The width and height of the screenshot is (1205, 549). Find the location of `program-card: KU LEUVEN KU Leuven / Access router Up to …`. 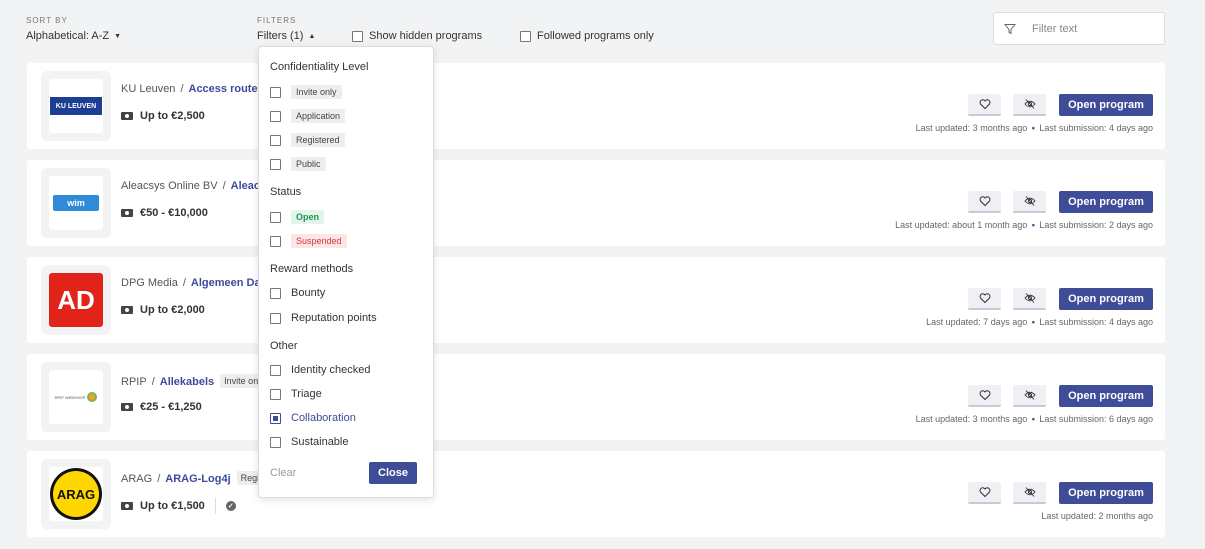

program-card: KU LEUVEN KU Leuven / Access router Up to … is located at coordinates (596, 106).